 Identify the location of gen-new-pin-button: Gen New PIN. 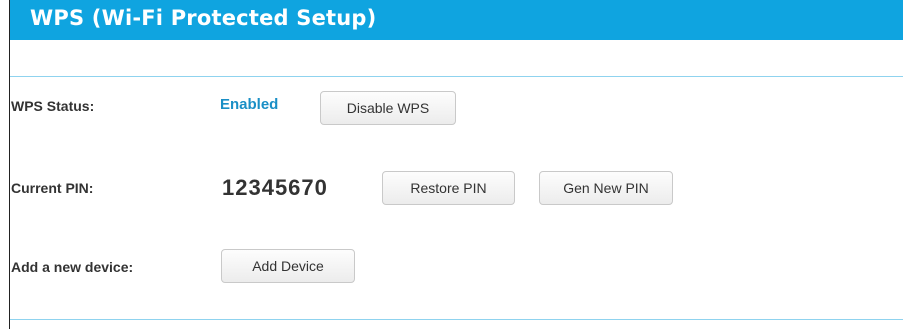
(606, 188).